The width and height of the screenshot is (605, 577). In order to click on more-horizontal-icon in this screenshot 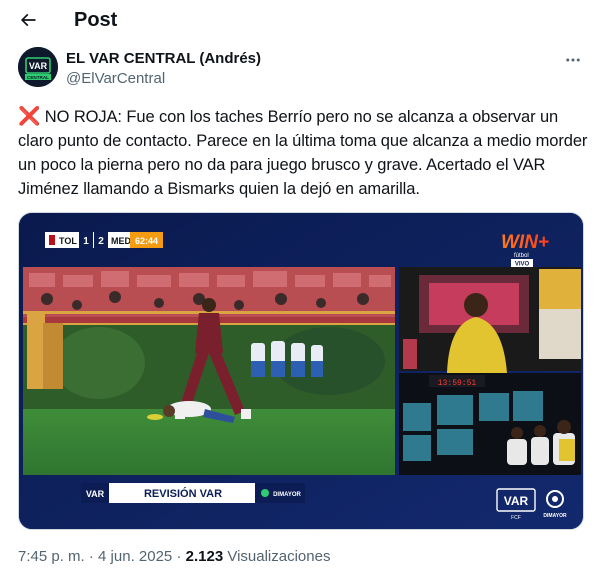, I will do `click(573, 60)`.